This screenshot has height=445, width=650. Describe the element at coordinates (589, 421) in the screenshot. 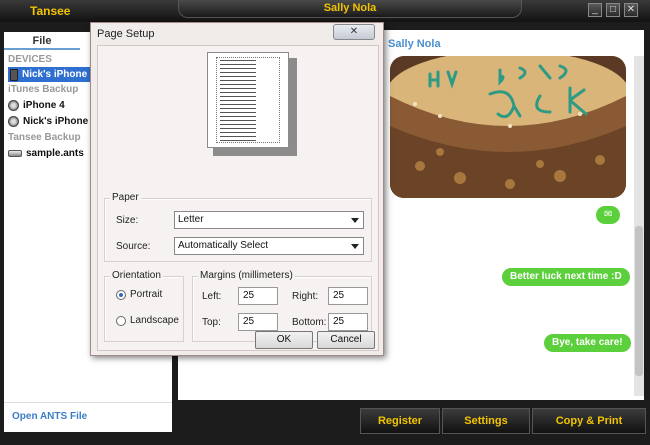

I see `copy-print-button: Copy & Print` at that location.